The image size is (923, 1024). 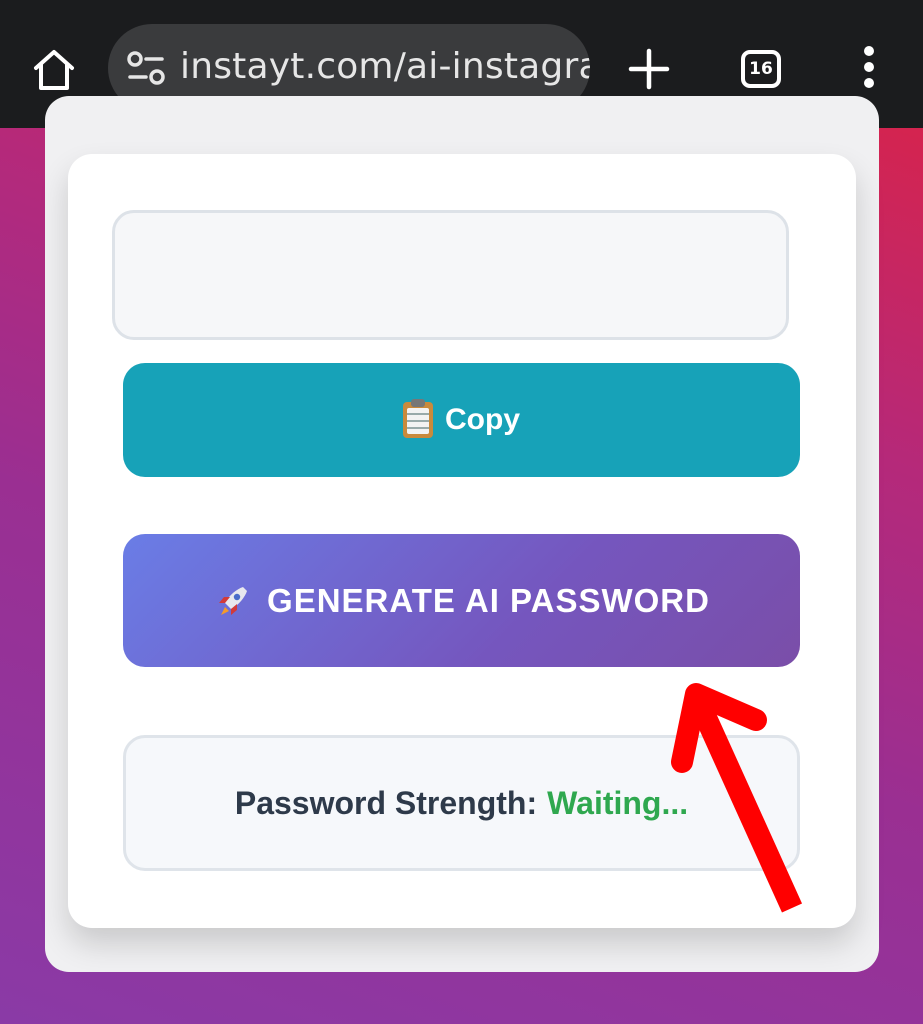 I want to click on generate-password-button: GENERATE AI PASSWORD, so click(x=461, y=600).